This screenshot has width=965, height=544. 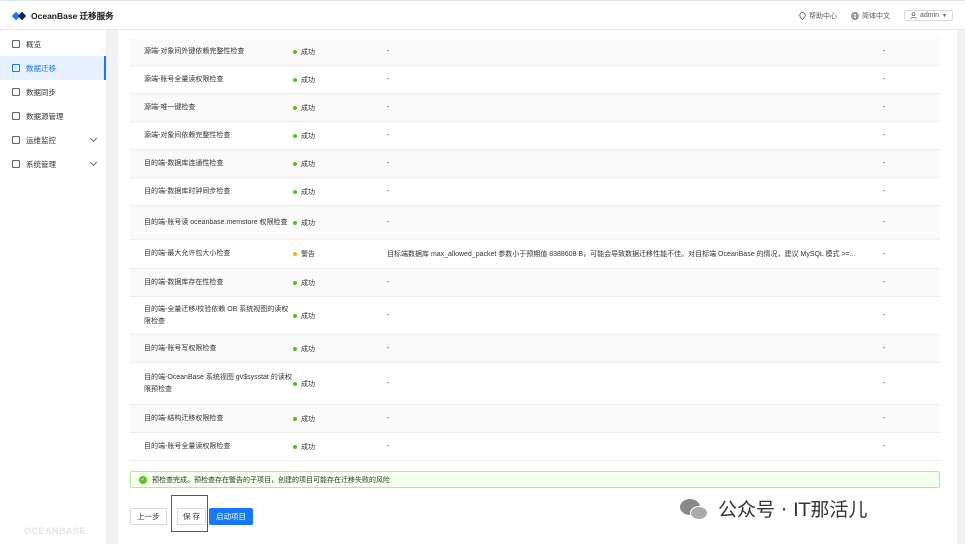 What do you see at coordinates (45, 116) in the screenshot?
I see `sidebar-item-label: 数据源管理` at bounding box center [45, 116].